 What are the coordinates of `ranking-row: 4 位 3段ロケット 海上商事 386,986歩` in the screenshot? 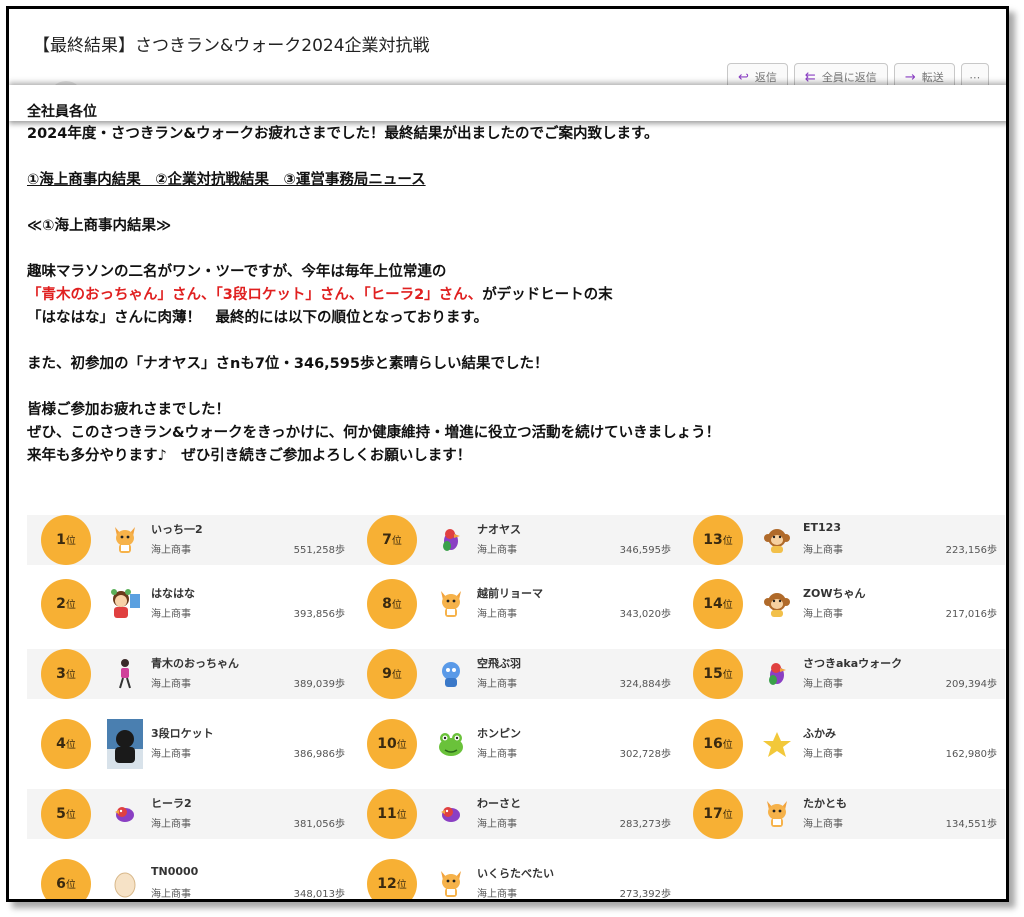 It's located at (190, 744).